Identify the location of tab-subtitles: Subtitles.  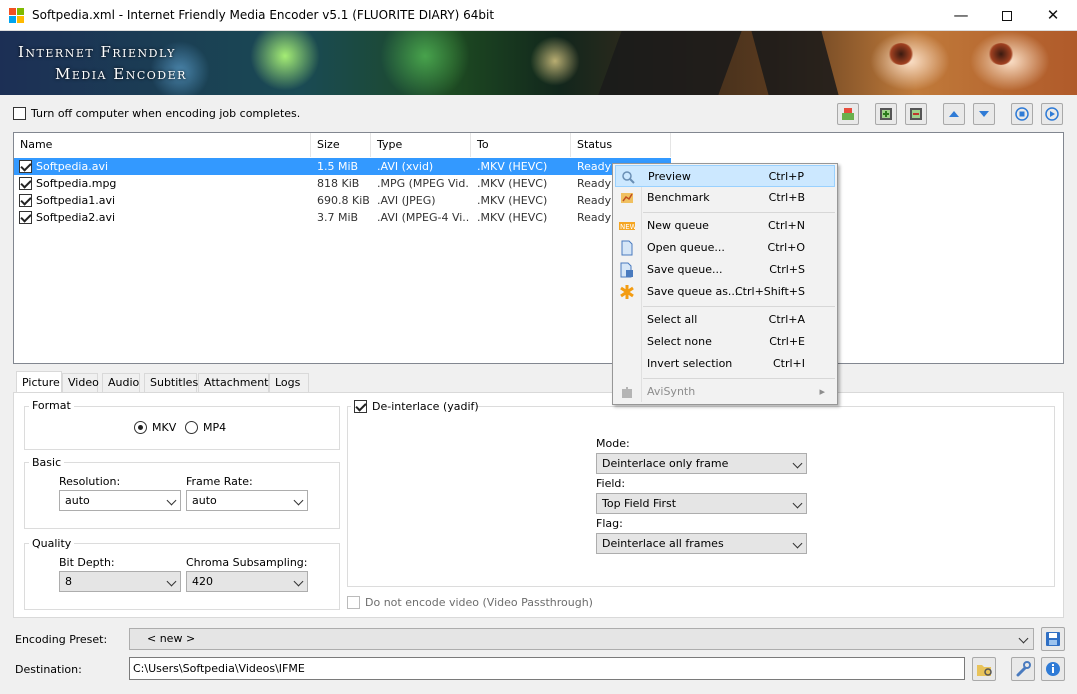
(171, 383).